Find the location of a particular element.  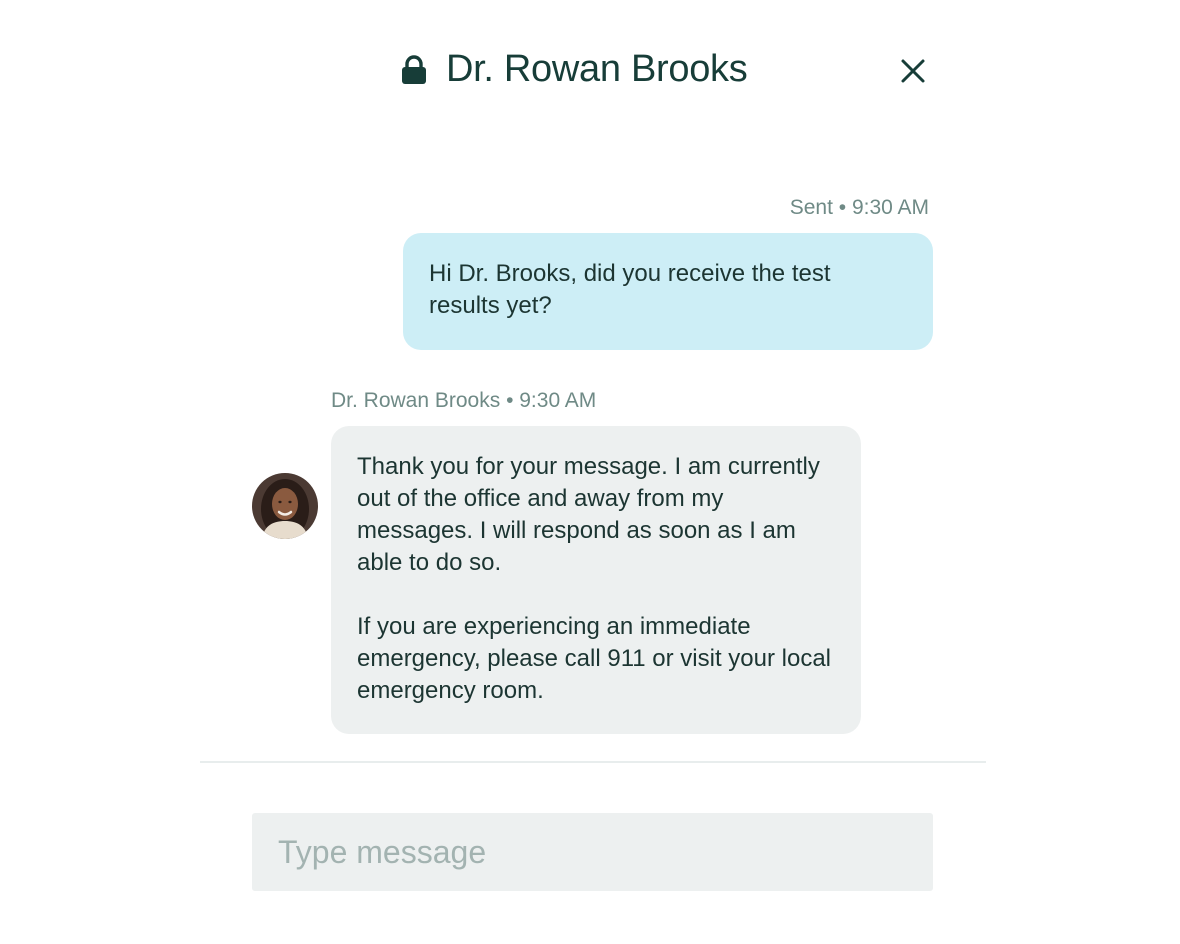

close-icon is located at coordinates (913, 71).